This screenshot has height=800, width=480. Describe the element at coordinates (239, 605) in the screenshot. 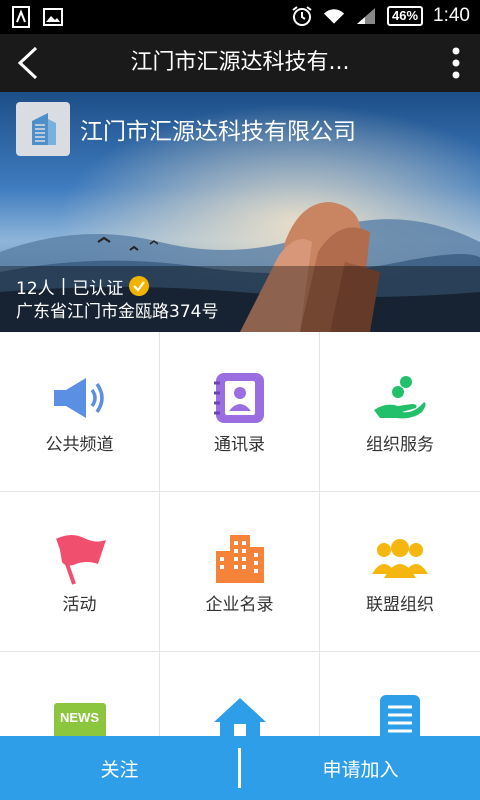

I see `grid-item-label: 企业名录` at that location.